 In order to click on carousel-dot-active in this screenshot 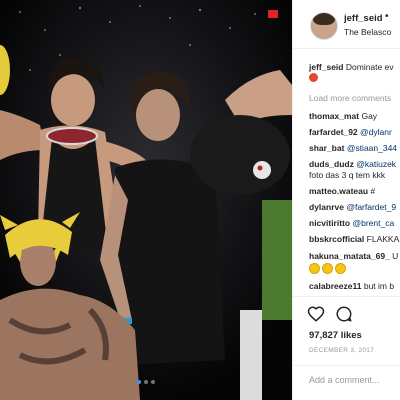, I will do `click(139, 382)`.